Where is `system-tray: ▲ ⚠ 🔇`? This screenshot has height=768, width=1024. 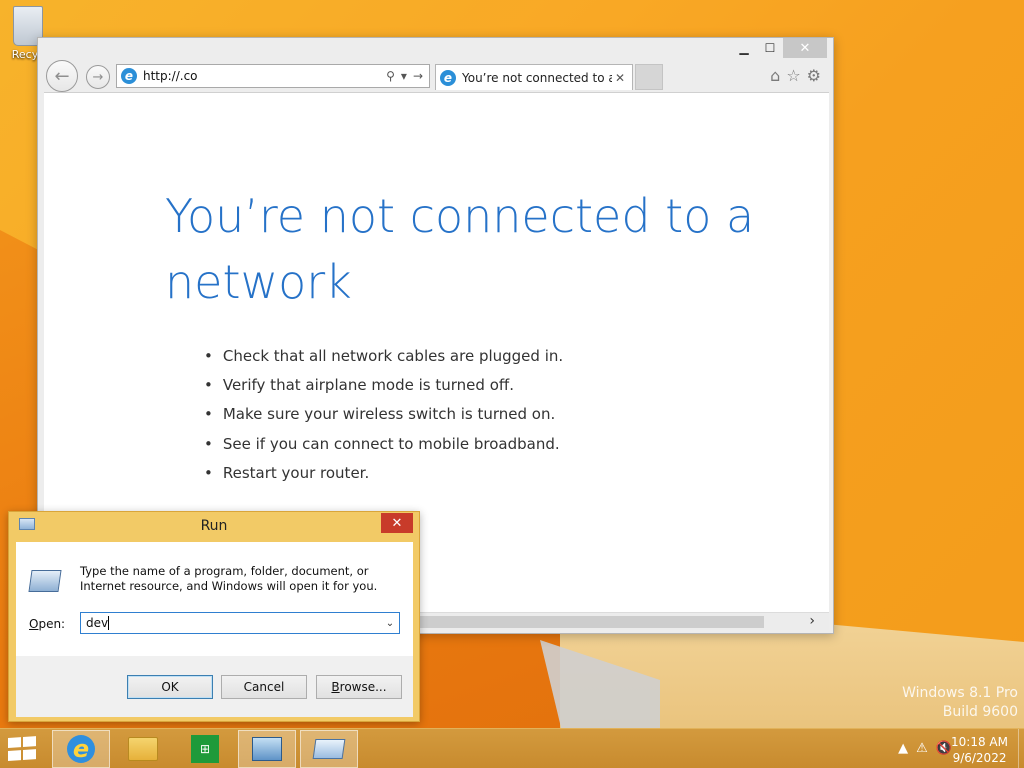
system-tray: ▲ ⚠ 🔇 is located at coordinates (925, 748).